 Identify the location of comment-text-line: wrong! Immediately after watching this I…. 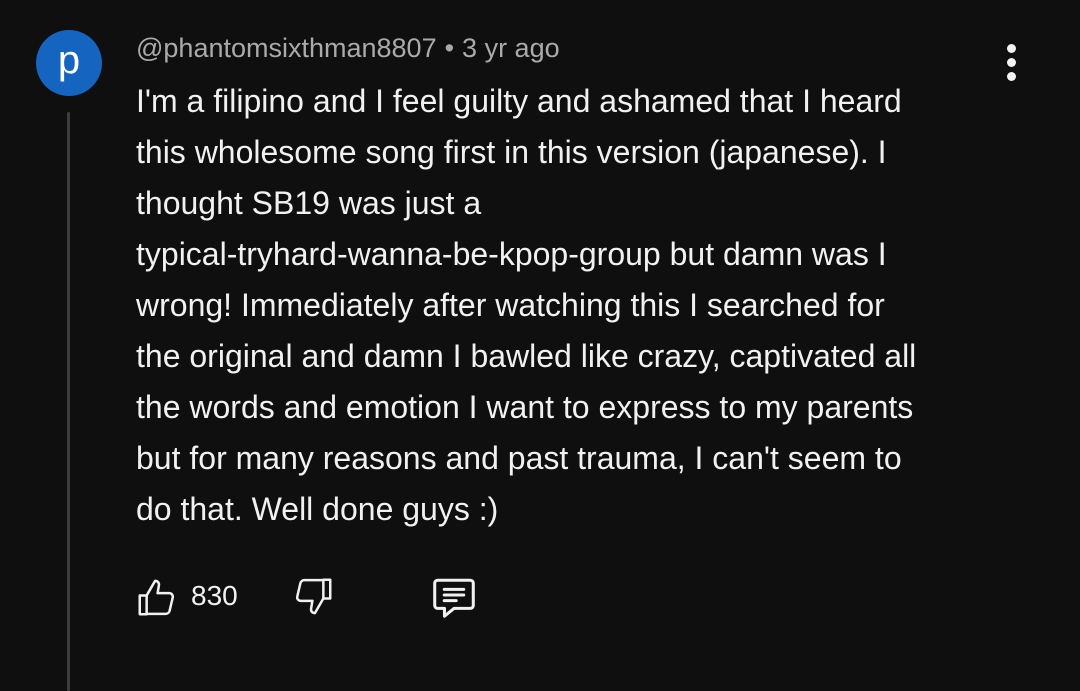
(510, 305).